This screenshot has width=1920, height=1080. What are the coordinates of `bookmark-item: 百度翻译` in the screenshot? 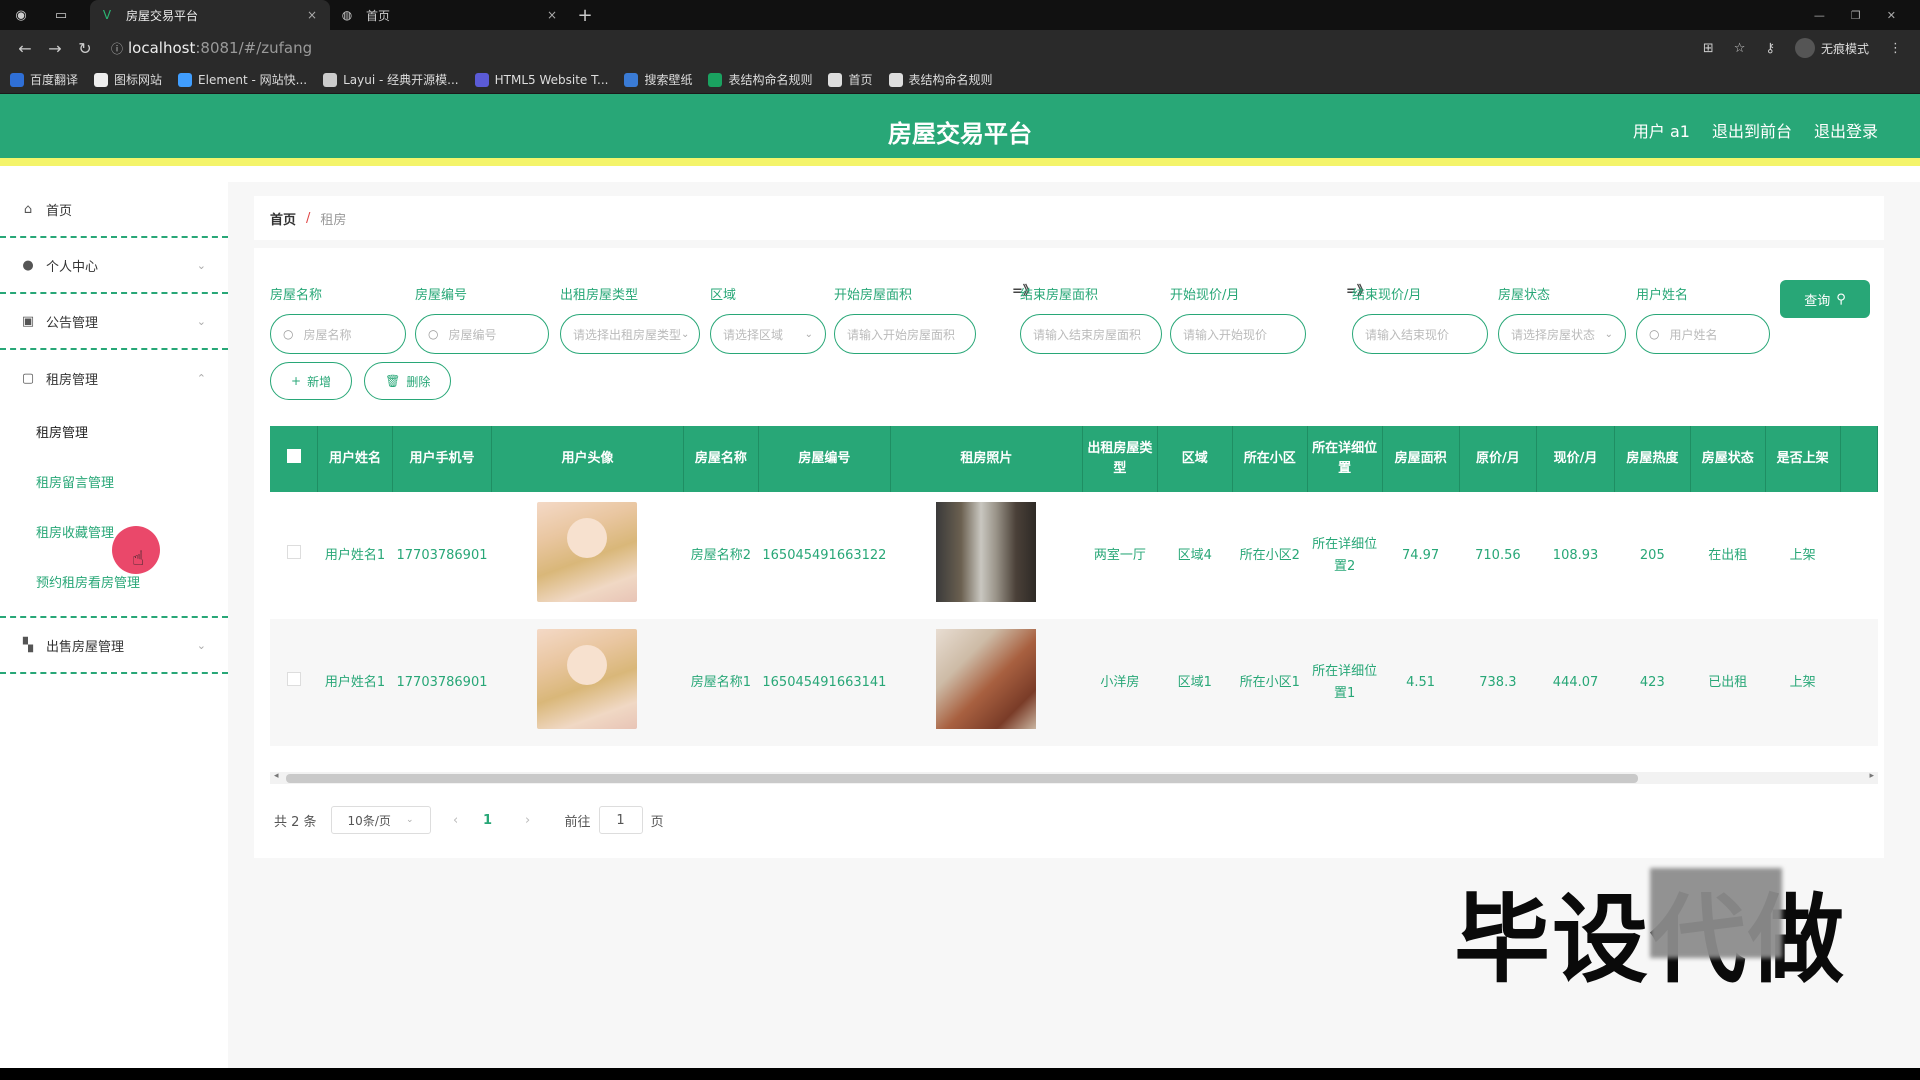 It's located at (44, 79).